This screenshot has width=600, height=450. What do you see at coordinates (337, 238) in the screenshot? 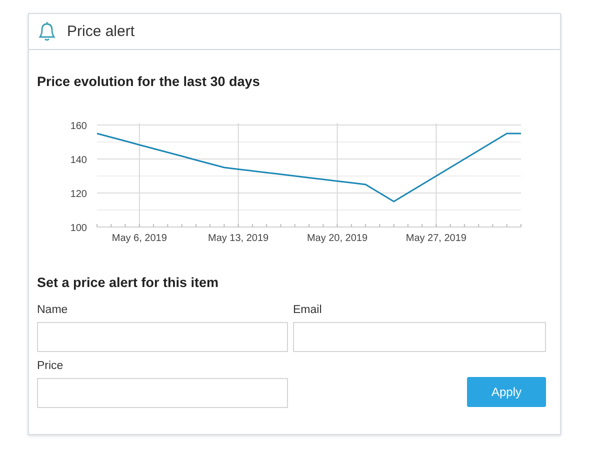
I see `x-tick-label: May 20, 2019` at bounding box center [337, 238].